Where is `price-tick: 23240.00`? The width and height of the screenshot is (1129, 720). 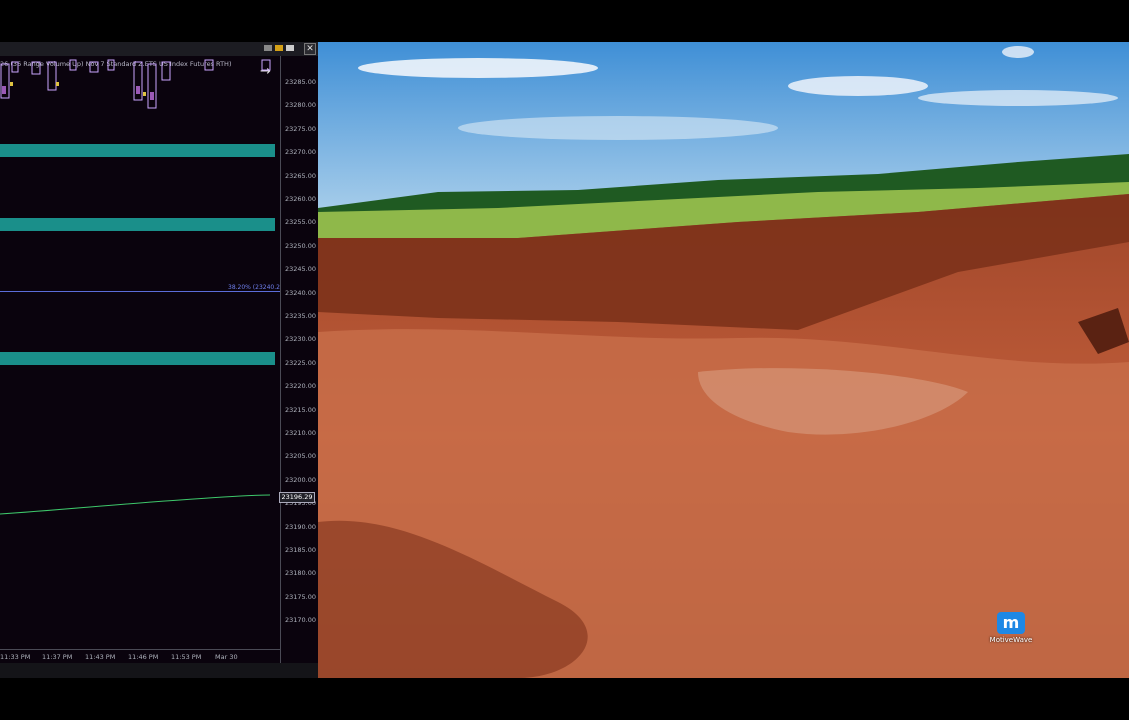
price-tick: 23240.00 is located at coordinates (301, 292).